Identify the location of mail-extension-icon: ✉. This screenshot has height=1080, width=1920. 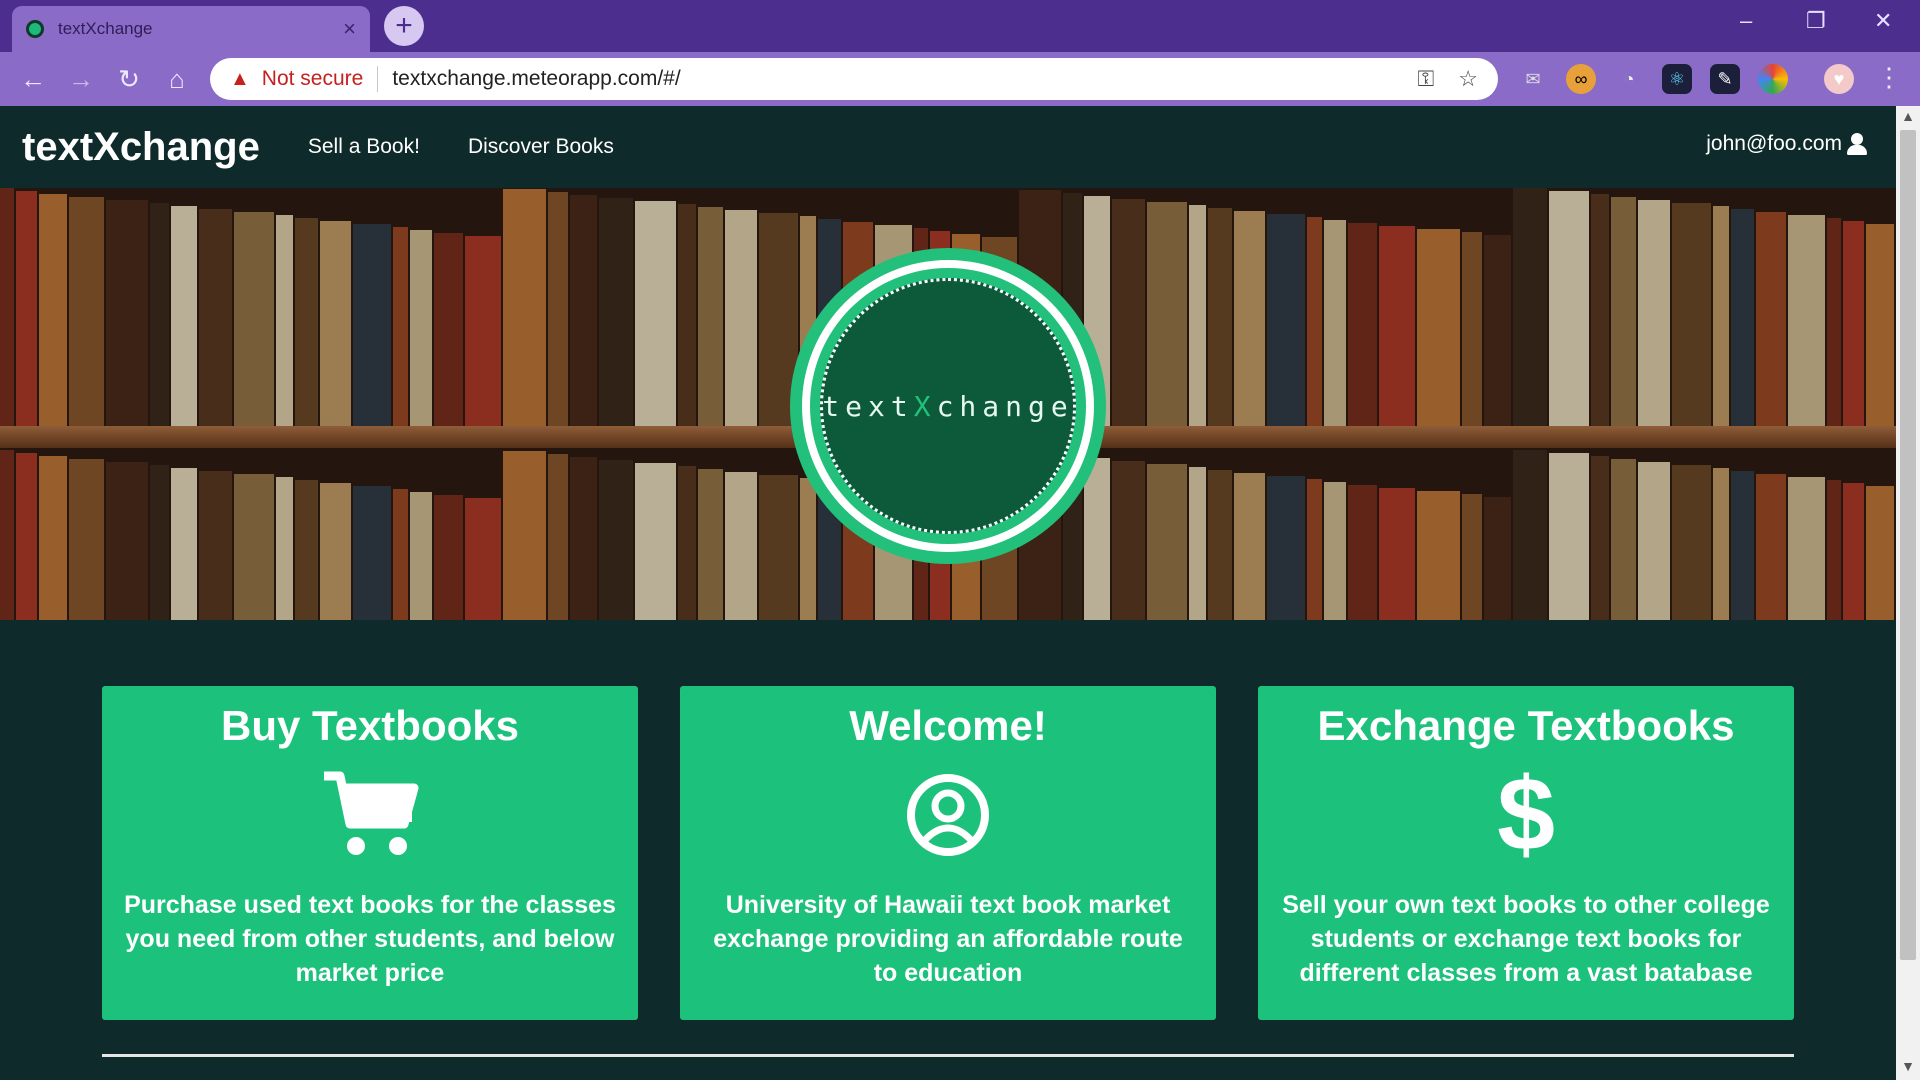
(1533, 79).